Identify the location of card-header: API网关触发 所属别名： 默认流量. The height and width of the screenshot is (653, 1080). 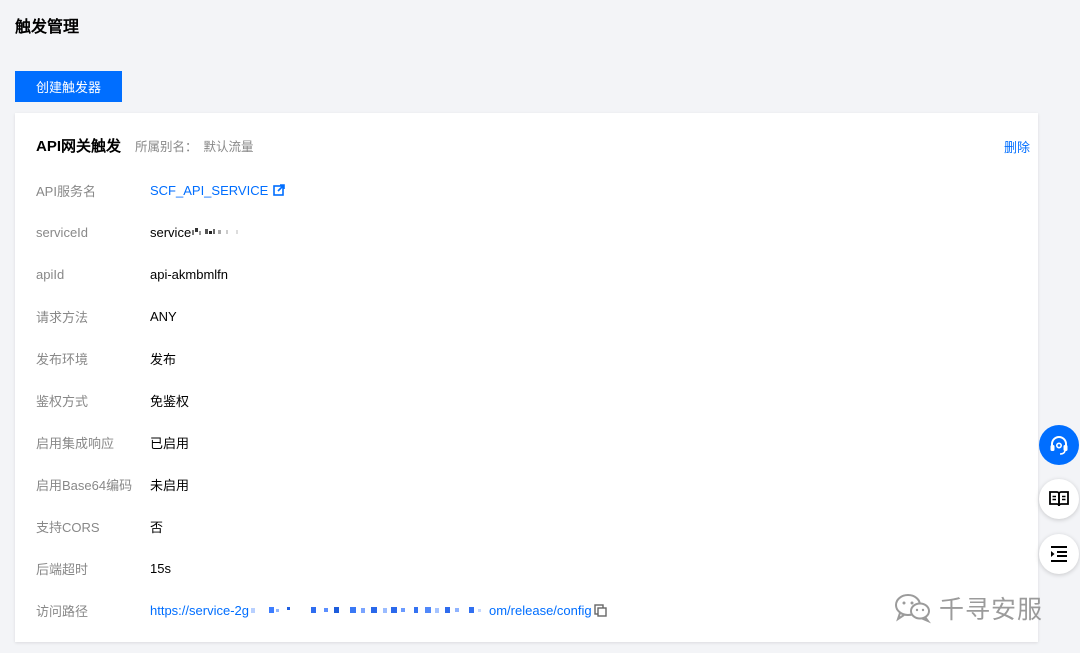
(145, 145).